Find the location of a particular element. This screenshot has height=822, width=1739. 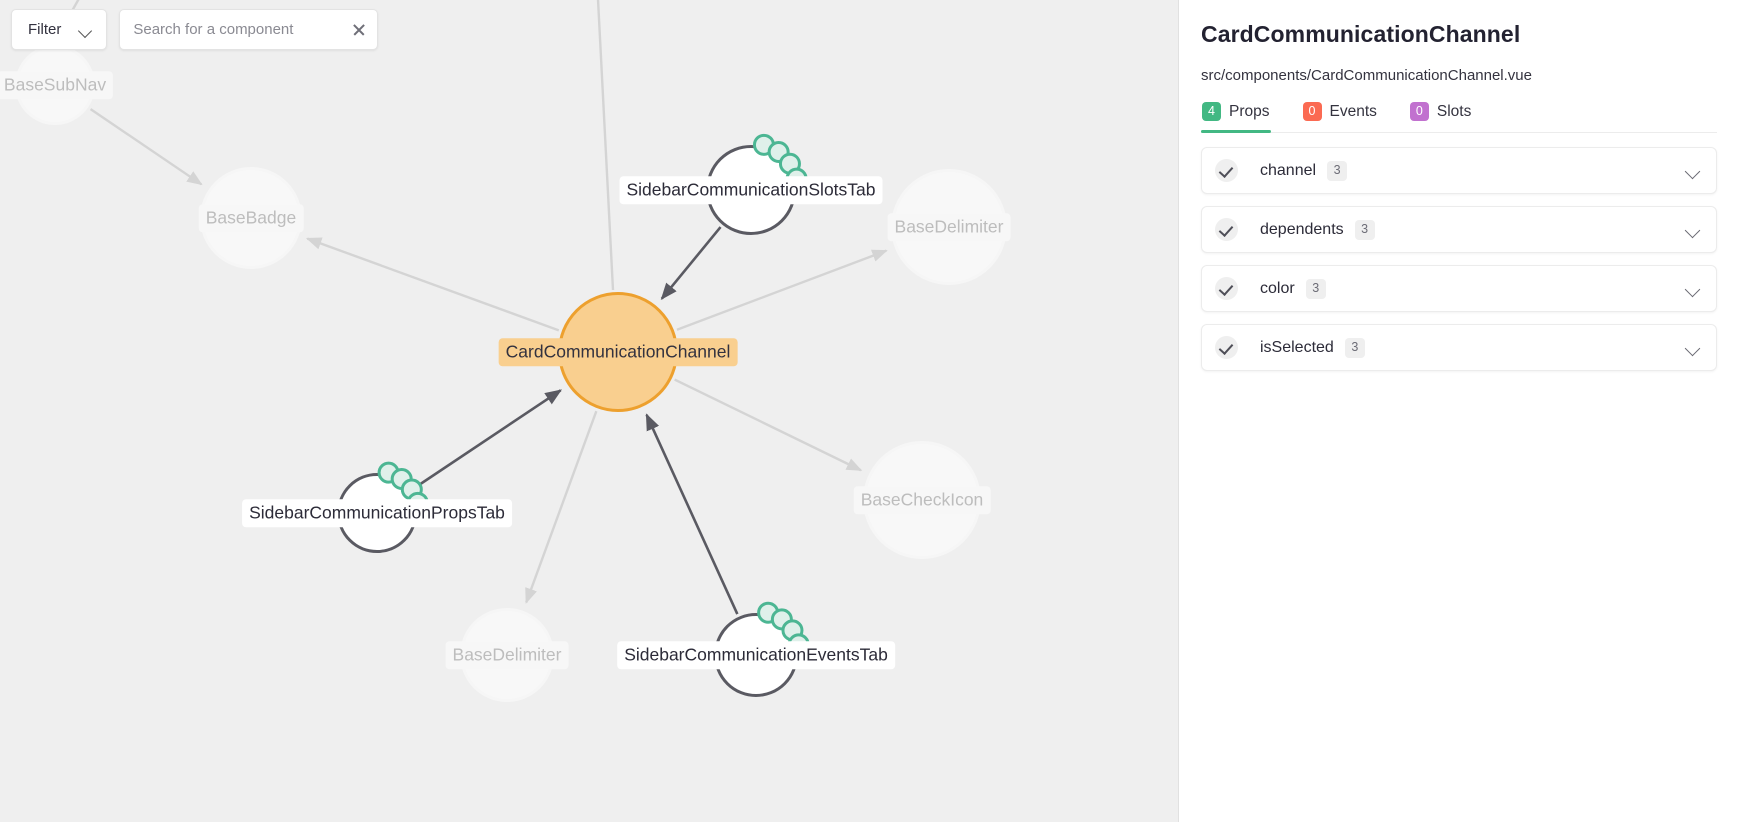

node-label: BaseSubNav is located at coordinates (57, 85).